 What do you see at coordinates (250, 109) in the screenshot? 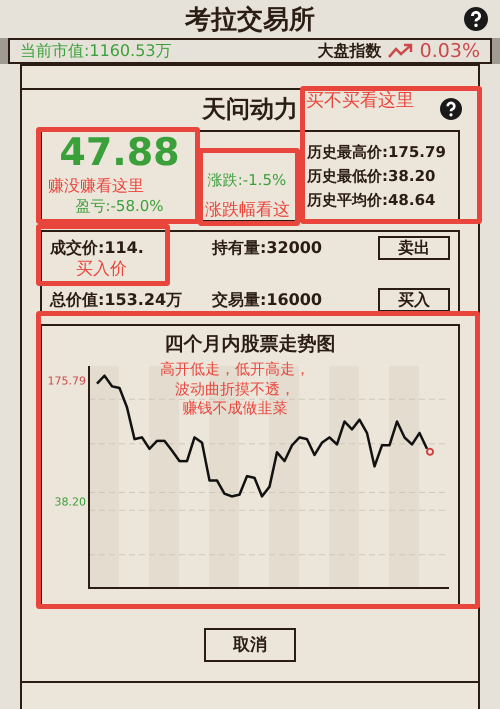
I see `dialog-title: 天问动力` at bounding box center [250, 109].